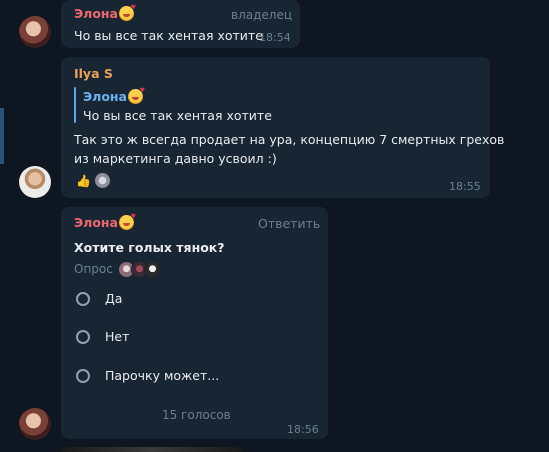 This screenshot has height=452, width=549. Describe the element at coordinates (149, 247) in the screenshot. I see `poll-question: Хотите голых тянок?` at that location.